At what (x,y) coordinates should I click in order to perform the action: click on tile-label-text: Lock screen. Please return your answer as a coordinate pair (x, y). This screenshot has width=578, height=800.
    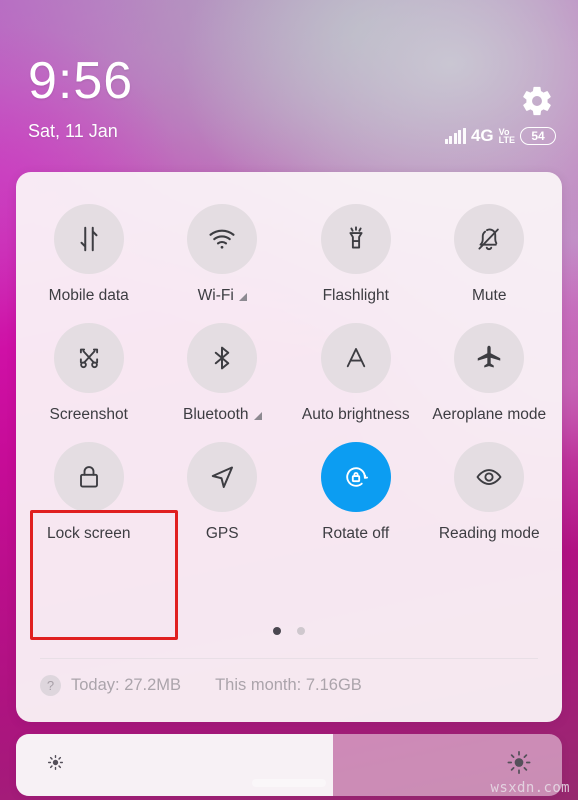
    Looking at the image, I should click on (88, 533).